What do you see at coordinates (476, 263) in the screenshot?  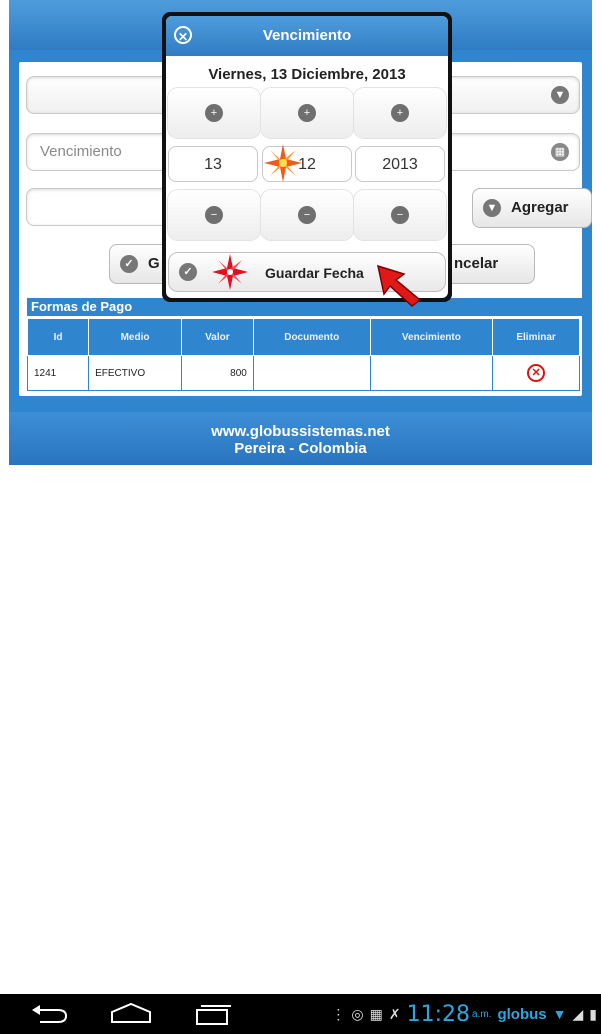 I see `cancelar-label: ncelar` at bounding box center [476, 263].